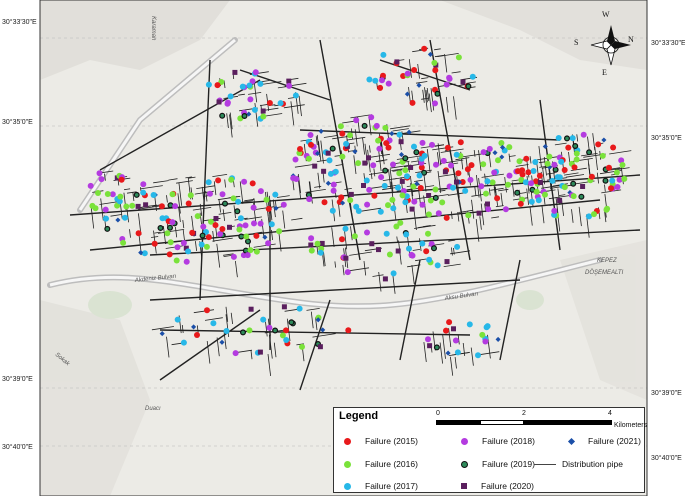 Image resolution: width=685 pixels, height=496 pixels. What do you see at coordinates (666, 458) in the screenshot?
I see `coord-label: 30°40'0"E` at bounding box center [666, 458].